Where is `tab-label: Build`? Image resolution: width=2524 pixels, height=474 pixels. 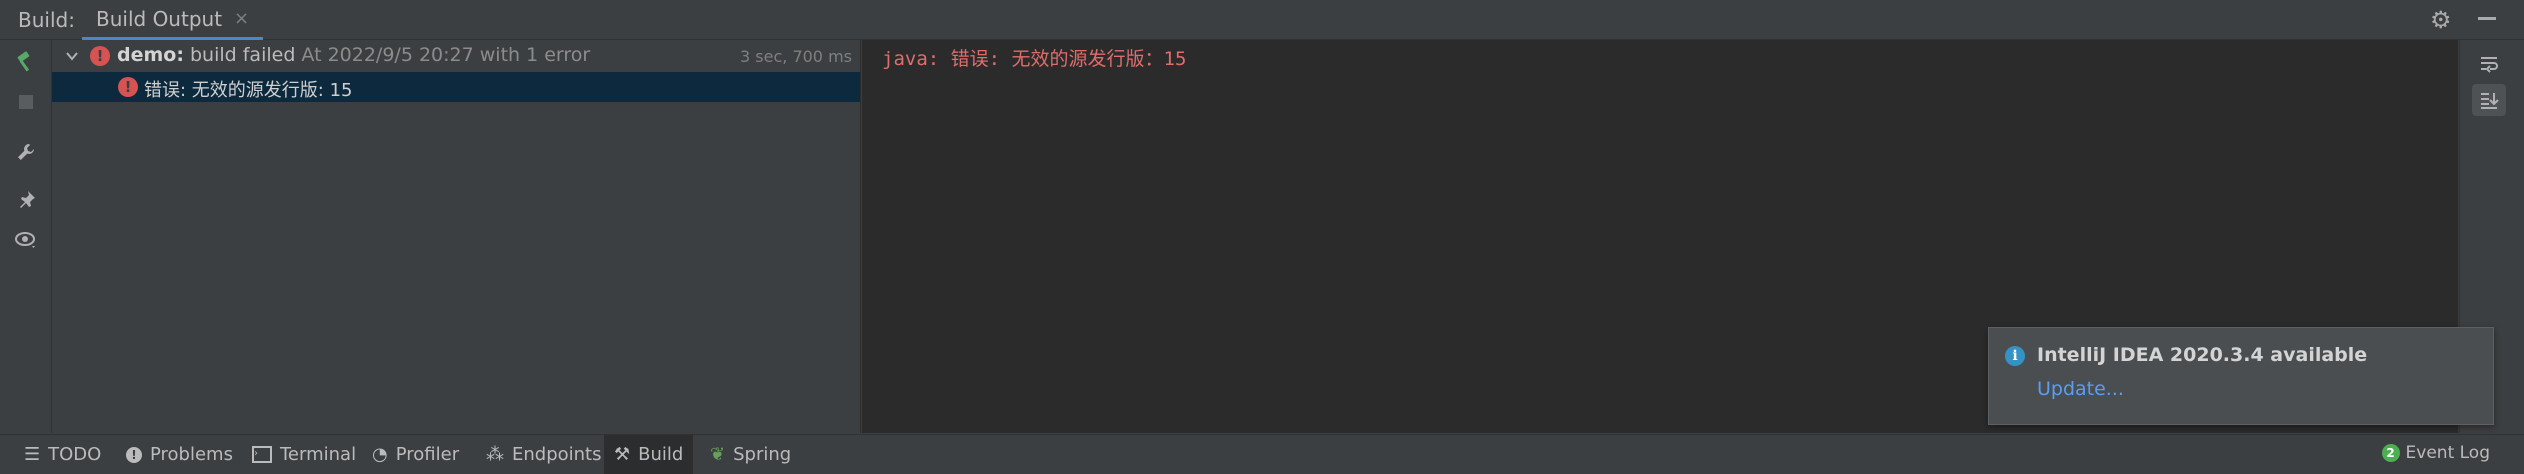
tab-label: Build is located at coordinates (661, 454).